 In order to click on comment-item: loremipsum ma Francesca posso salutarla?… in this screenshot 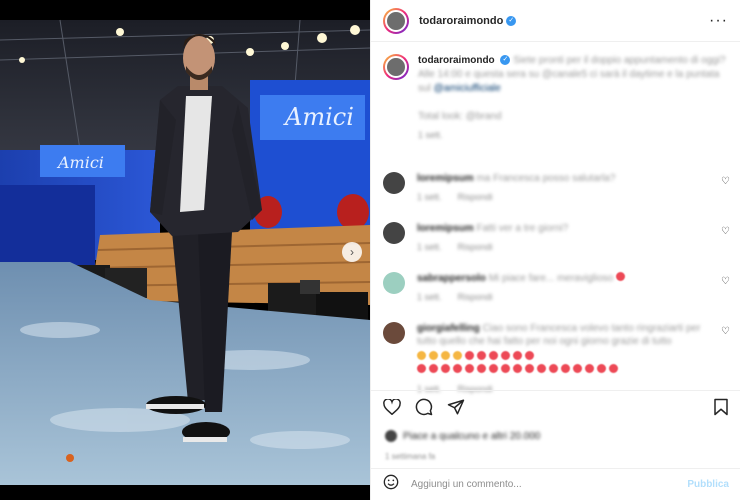, I will do `click(558, 188)`.